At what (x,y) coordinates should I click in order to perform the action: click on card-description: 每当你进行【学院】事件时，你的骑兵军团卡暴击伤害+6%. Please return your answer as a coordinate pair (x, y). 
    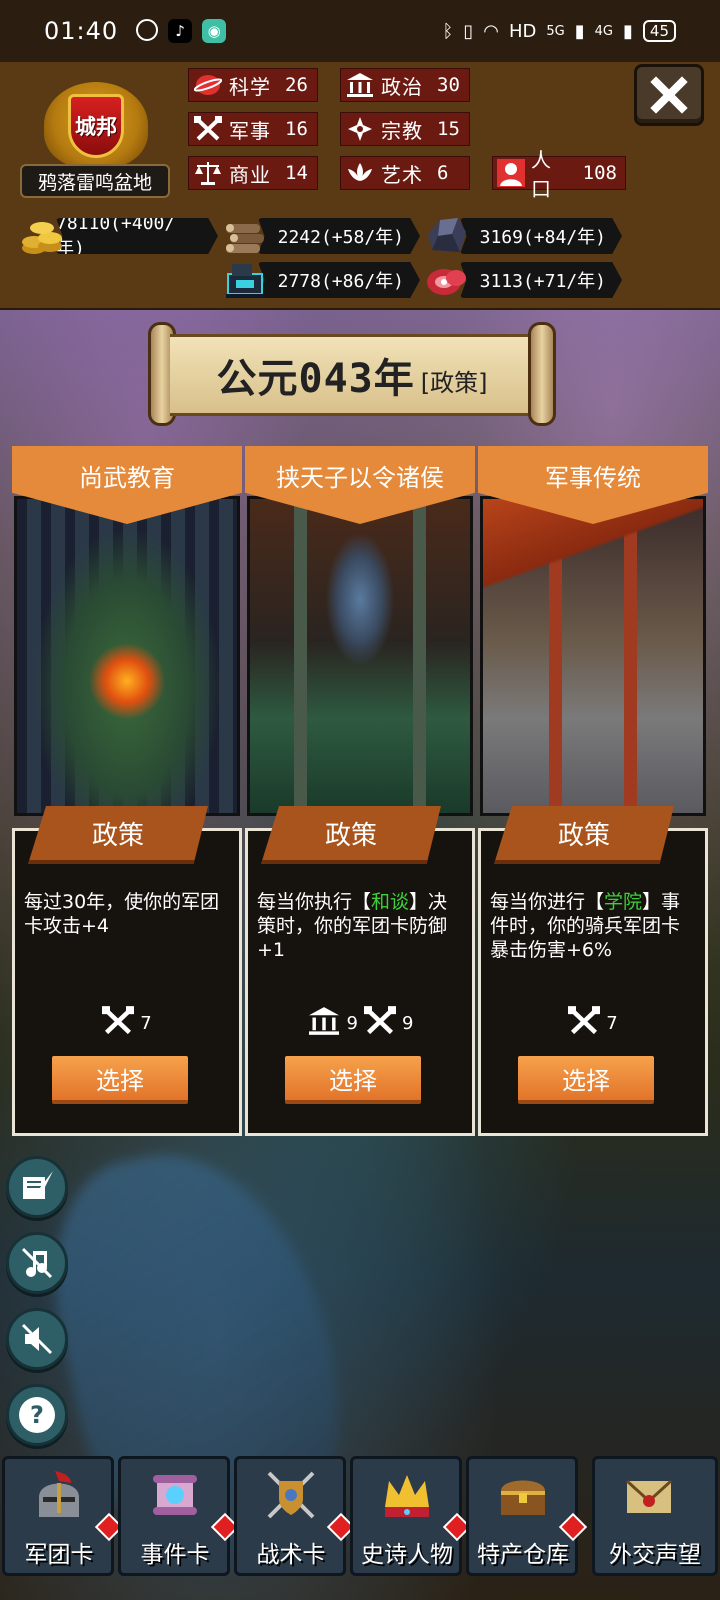
    Looking at the image, I should click on (585, 926).